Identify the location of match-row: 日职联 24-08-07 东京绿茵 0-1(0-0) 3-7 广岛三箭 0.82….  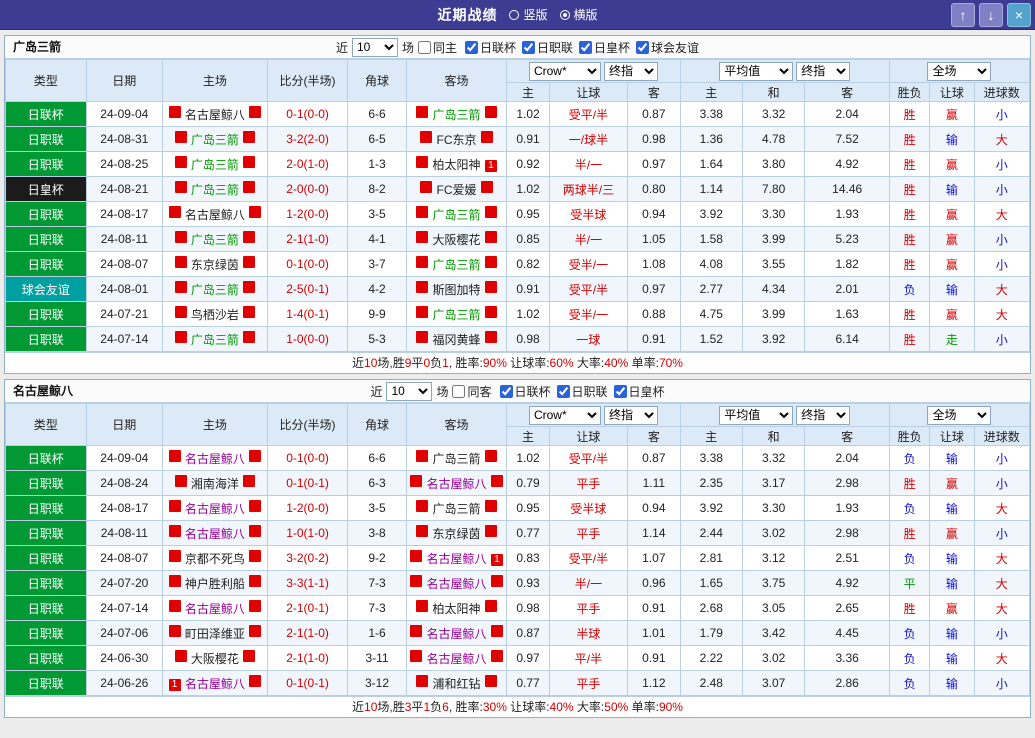
(518, 264).